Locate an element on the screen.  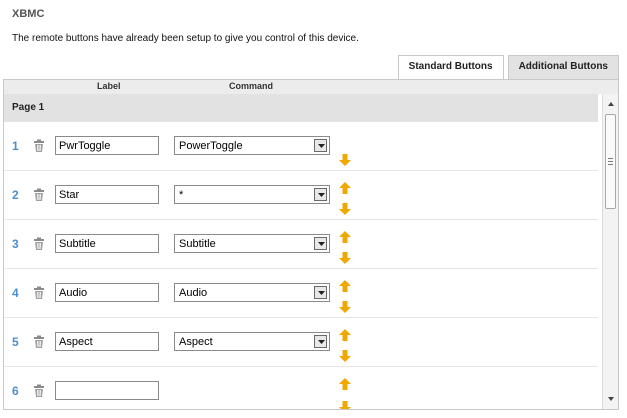
command-select: Subtitle is located at coordinates (252, 243).